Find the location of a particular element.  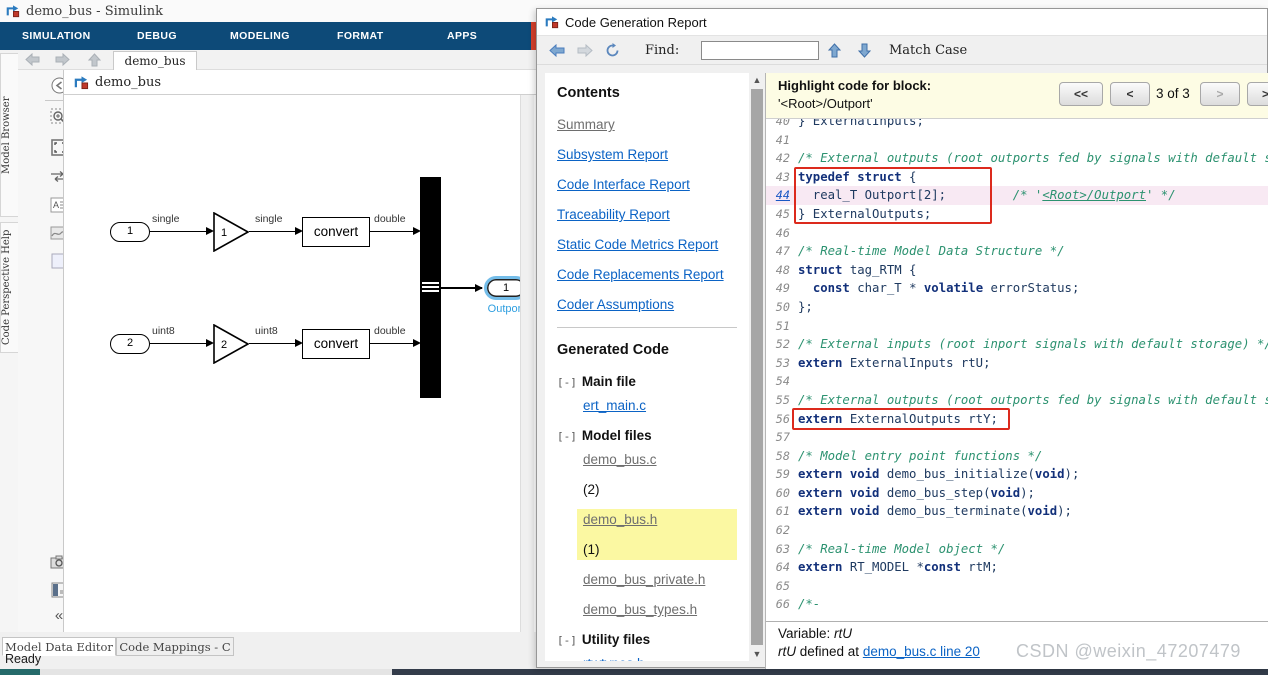

contents-link-code-interface-report: Code Interface Report is located at coordinates (653, 184).